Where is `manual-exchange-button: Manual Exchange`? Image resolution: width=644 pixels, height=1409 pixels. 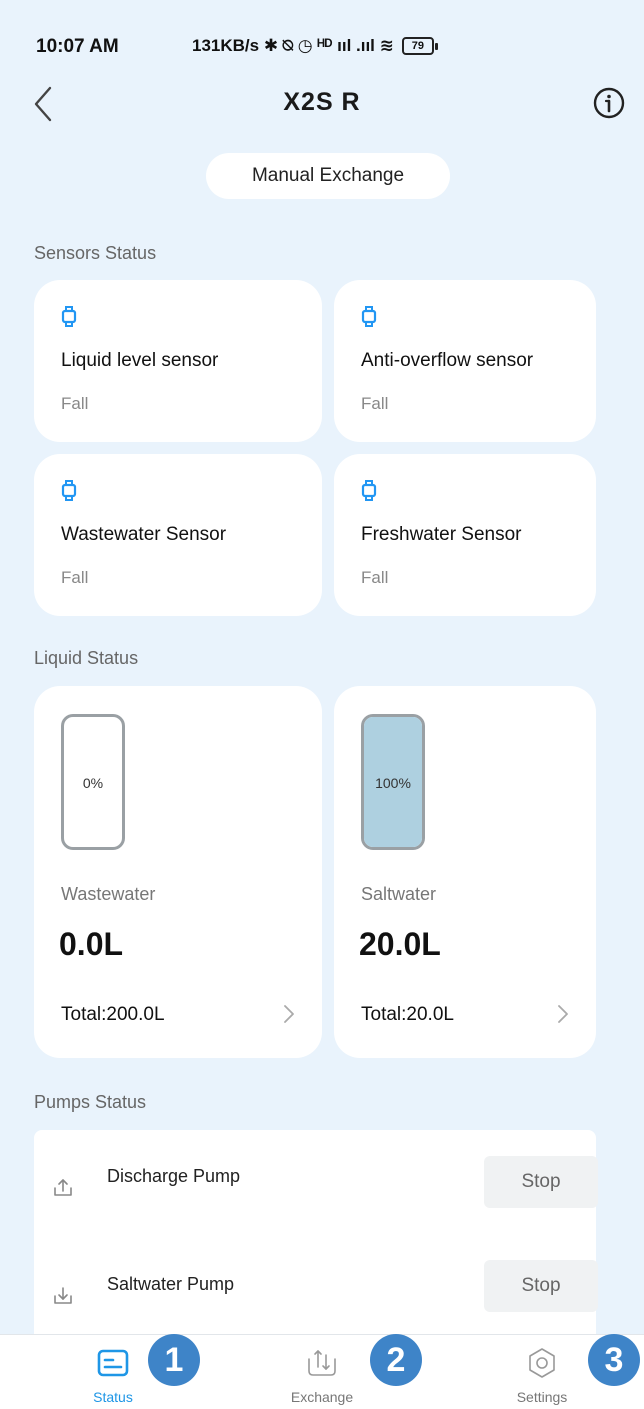 manual-exchange-button: Manual Exchange is located at coordinates (328, 176).